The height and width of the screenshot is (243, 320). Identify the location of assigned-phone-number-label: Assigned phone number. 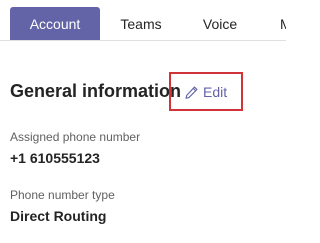
(75, 137).